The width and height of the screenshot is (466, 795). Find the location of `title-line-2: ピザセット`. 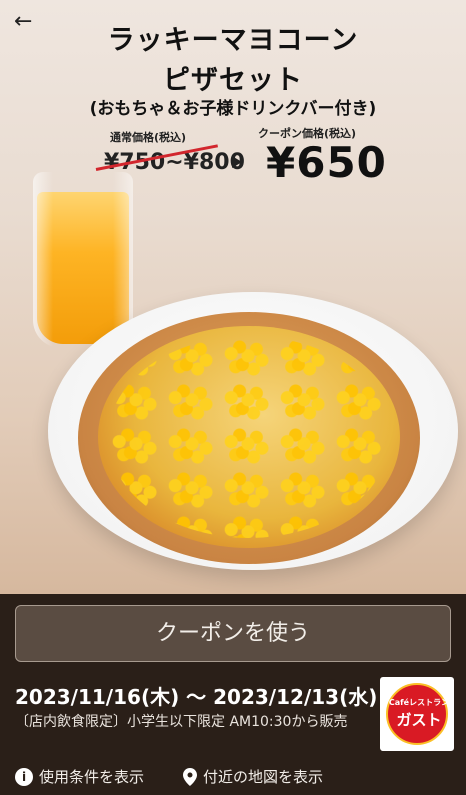

title-line-2: ピザセット is located at coordinates (233, 80).